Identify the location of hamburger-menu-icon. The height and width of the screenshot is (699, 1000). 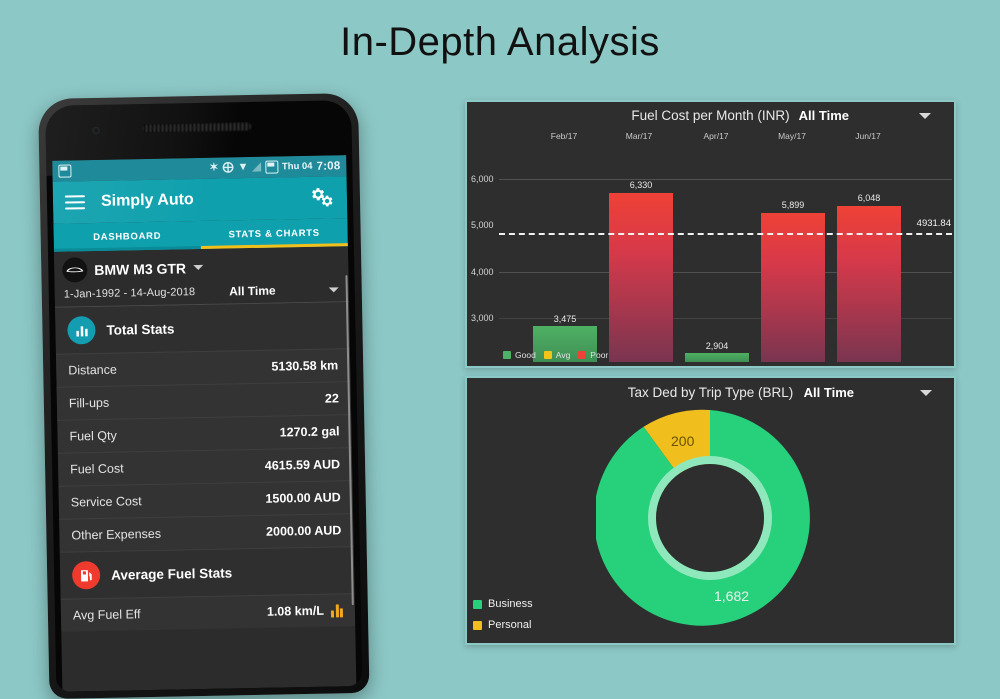
(75, 202).